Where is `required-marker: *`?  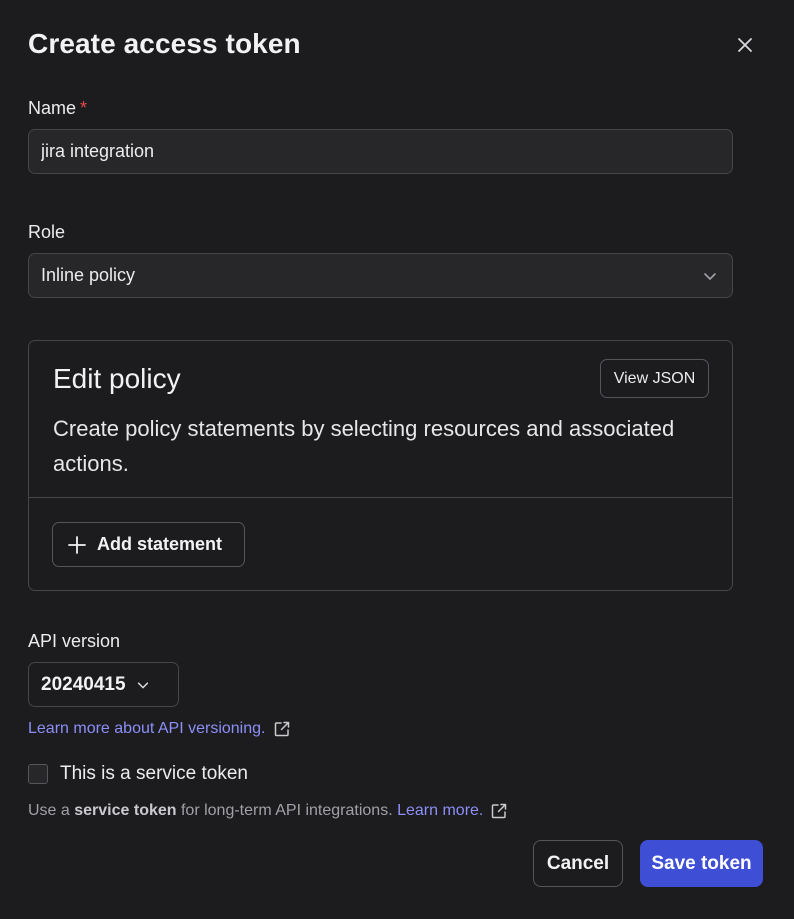
required-marker: * is located at coordinates (84, 108).